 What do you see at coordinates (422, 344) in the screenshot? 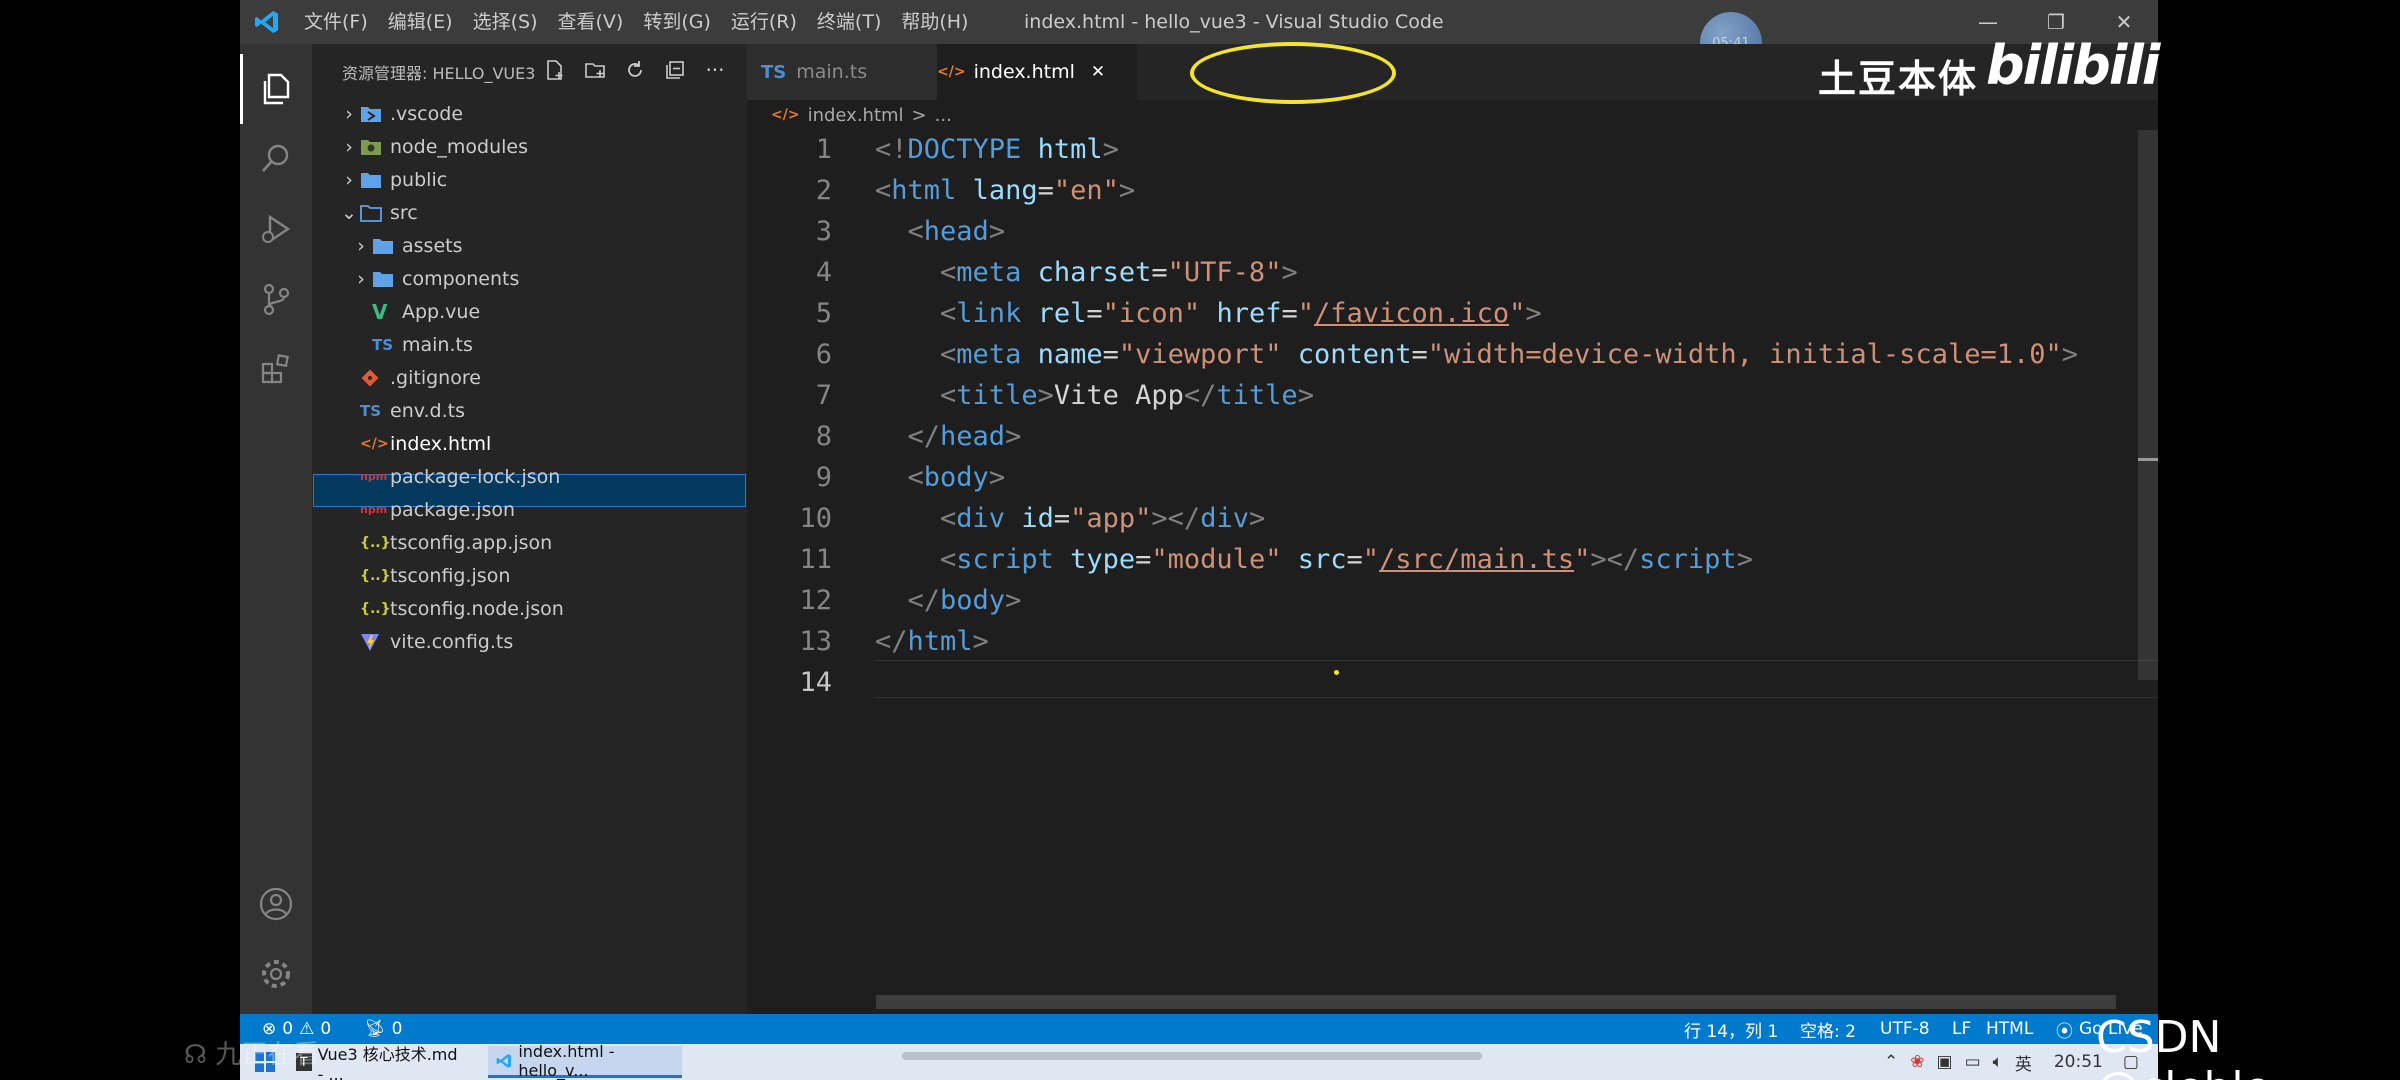
I see `tree-item-main-ts: TS main.ts` at bounding box center [422, 344].